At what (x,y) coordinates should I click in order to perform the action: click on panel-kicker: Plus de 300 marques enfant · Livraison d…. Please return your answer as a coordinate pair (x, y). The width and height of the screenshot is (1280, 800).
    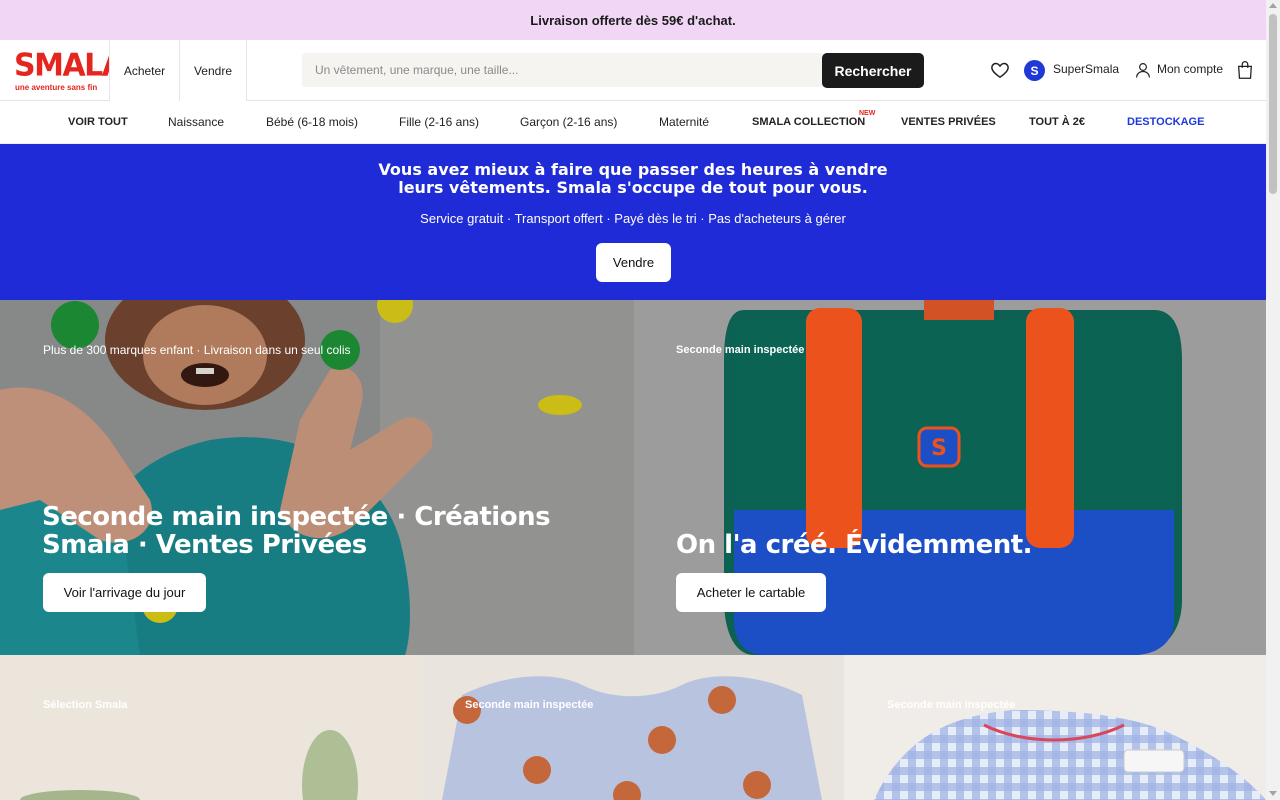
    Looking at the image, I should click on (197, 350).